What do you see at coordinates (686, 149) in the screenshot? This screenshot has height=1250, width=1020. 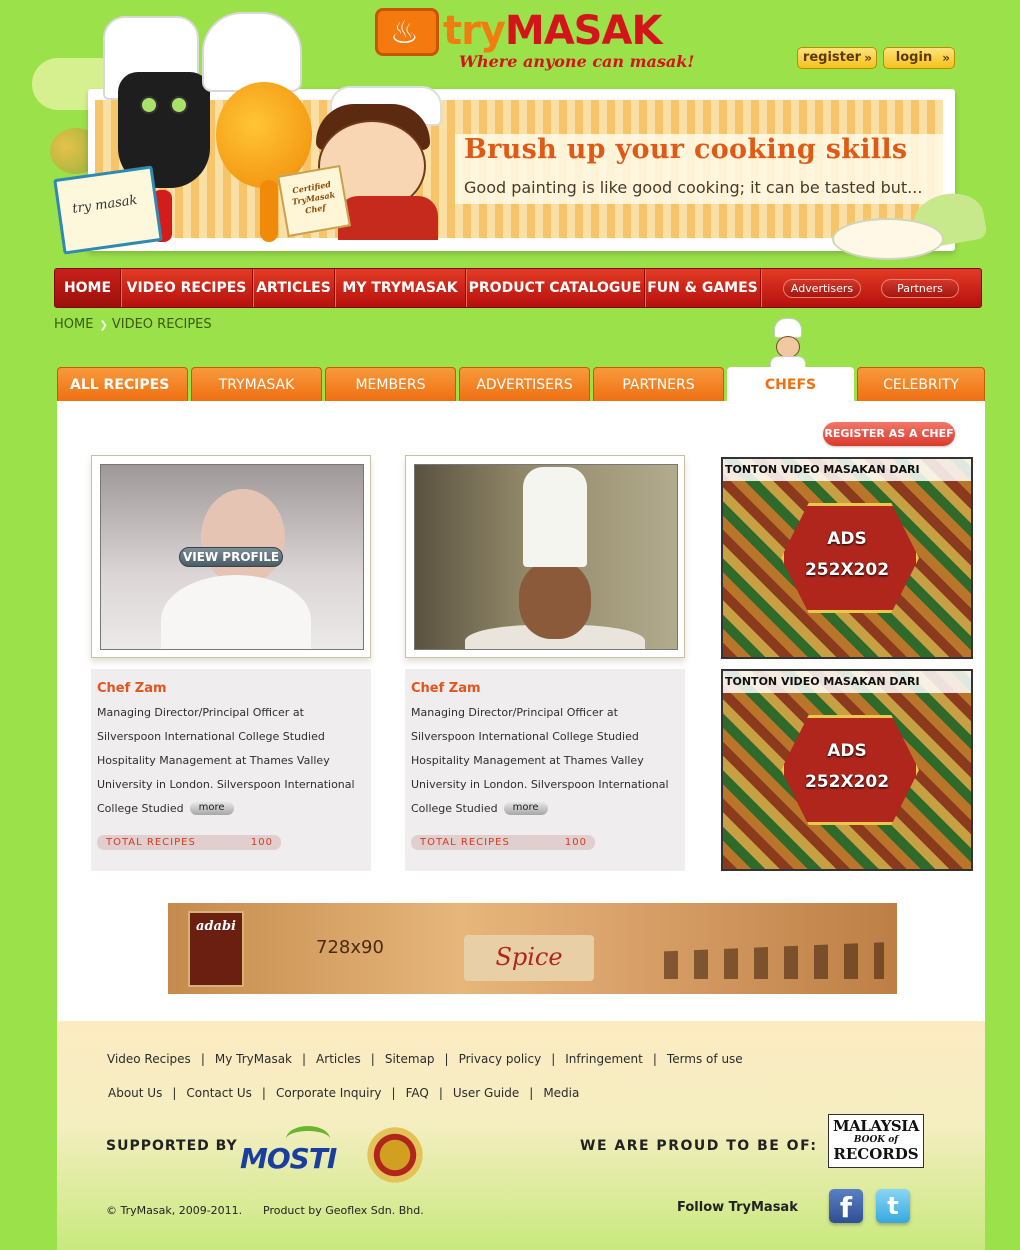 I see `banner-title: Brush up your cooking skills` at bounding box center [686, 149].